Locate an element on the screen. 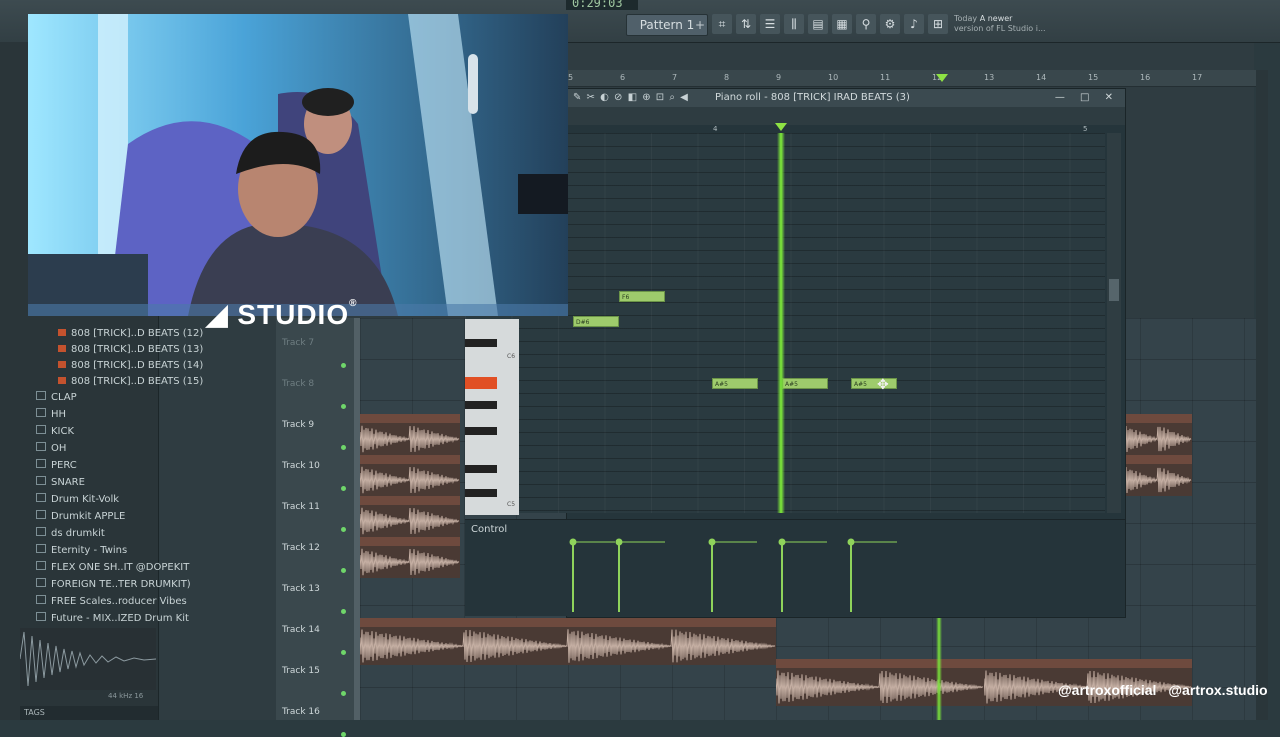  browser-folder-item: Future - MIX..IZED Drum Kit is located at coordinates (112, 619).